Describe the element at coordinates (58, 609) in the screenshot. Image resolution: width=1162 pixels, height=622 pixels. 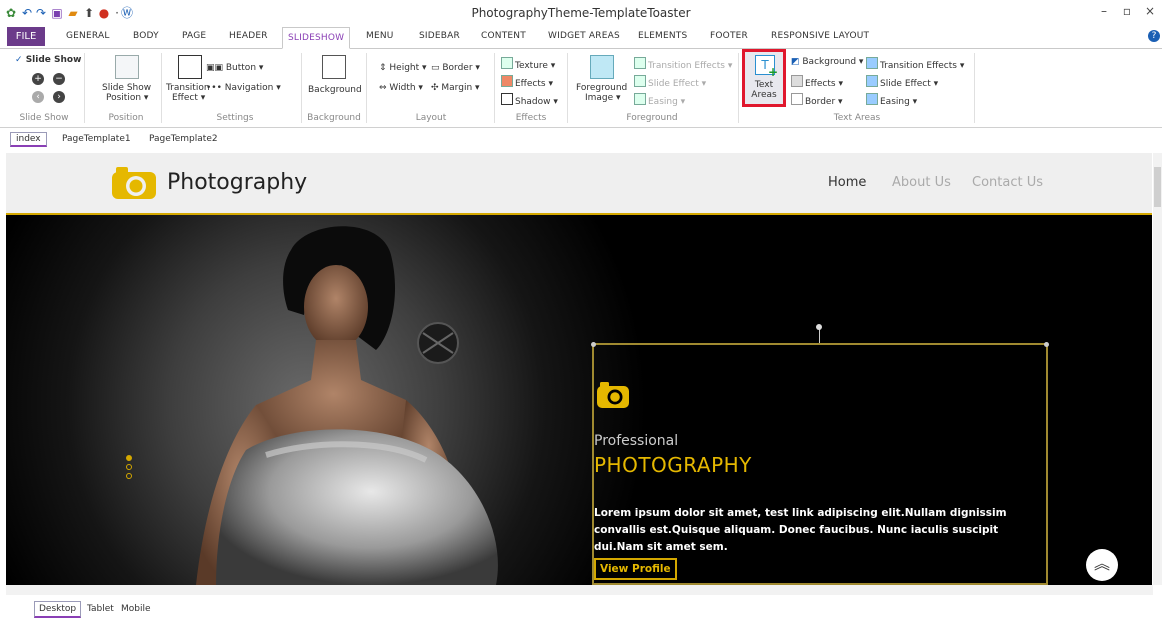
I see `device-tab-desktop: Desktop` at that location.